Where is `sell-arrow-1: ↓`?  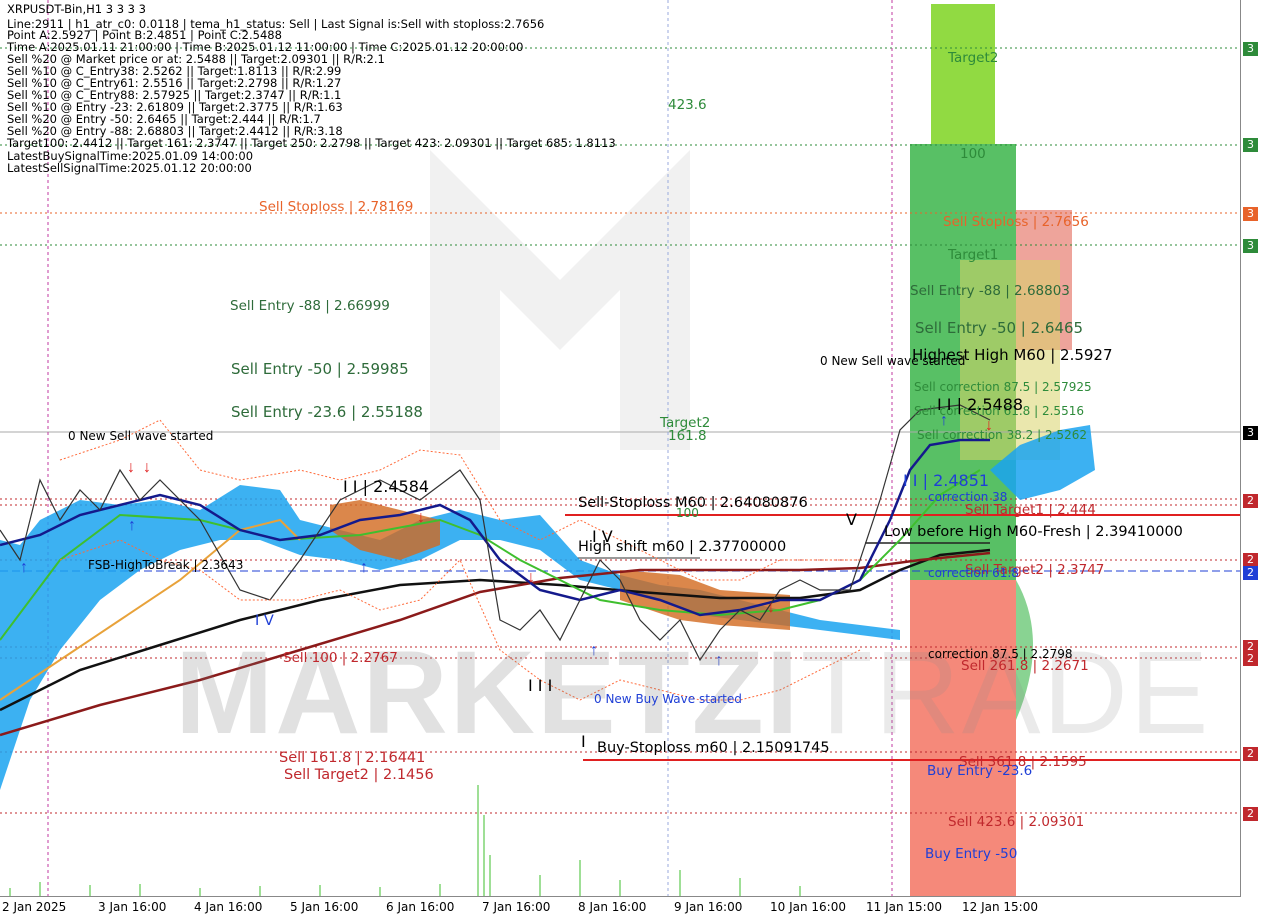 sell-arrow-1: ↓ is located at coordinates (131, 467).